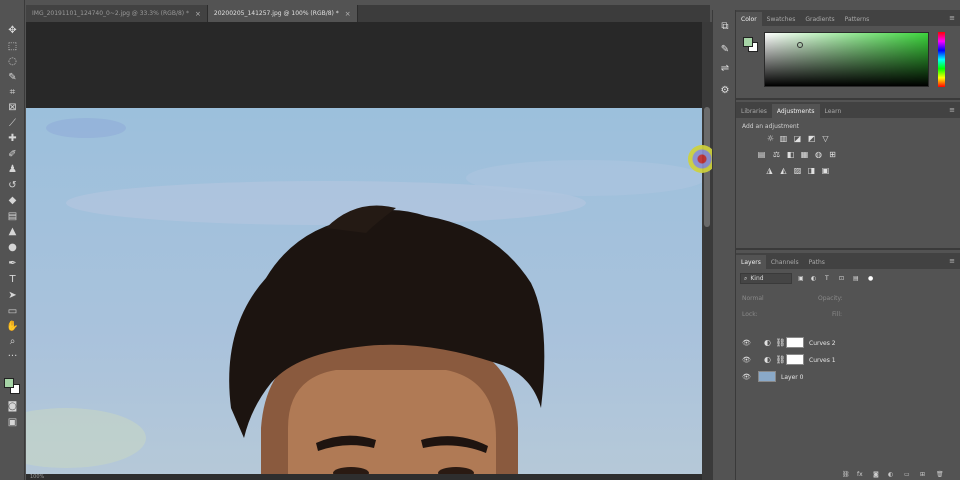 This screenshot has width=960, height=480. Describe the element at coordinates (846, 59) in the screenshot. I see `color-picker-field` at that location.